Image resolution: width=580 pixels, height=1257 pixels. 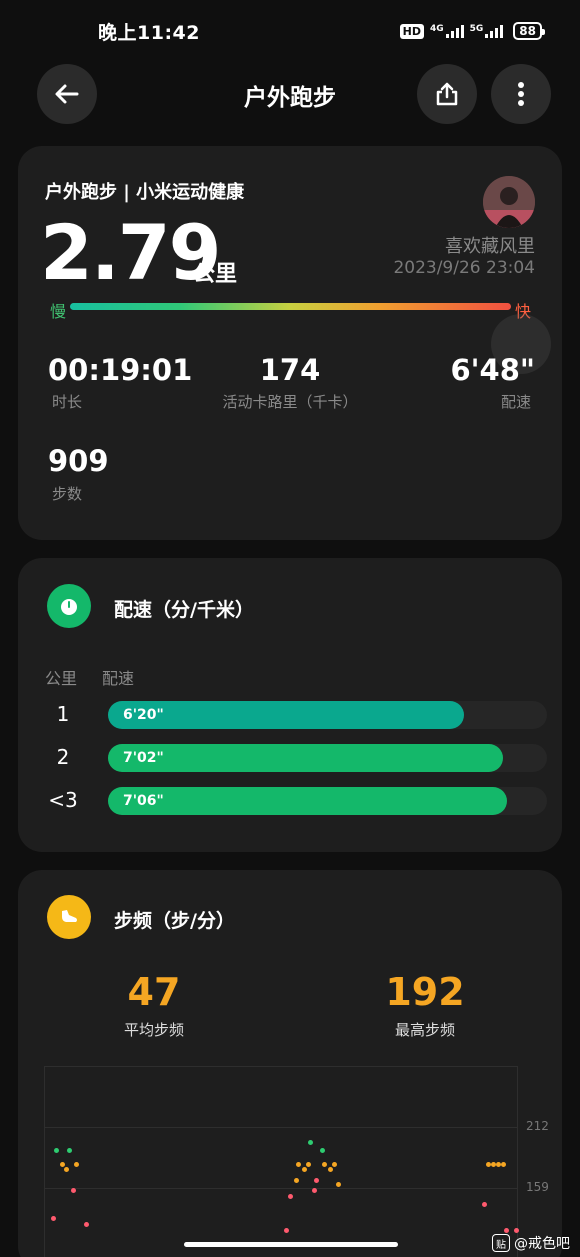 What do you see at coordinates (291, 1244) in the screenshot?
I see `home-indicator` at bounding box center [291, 1244].